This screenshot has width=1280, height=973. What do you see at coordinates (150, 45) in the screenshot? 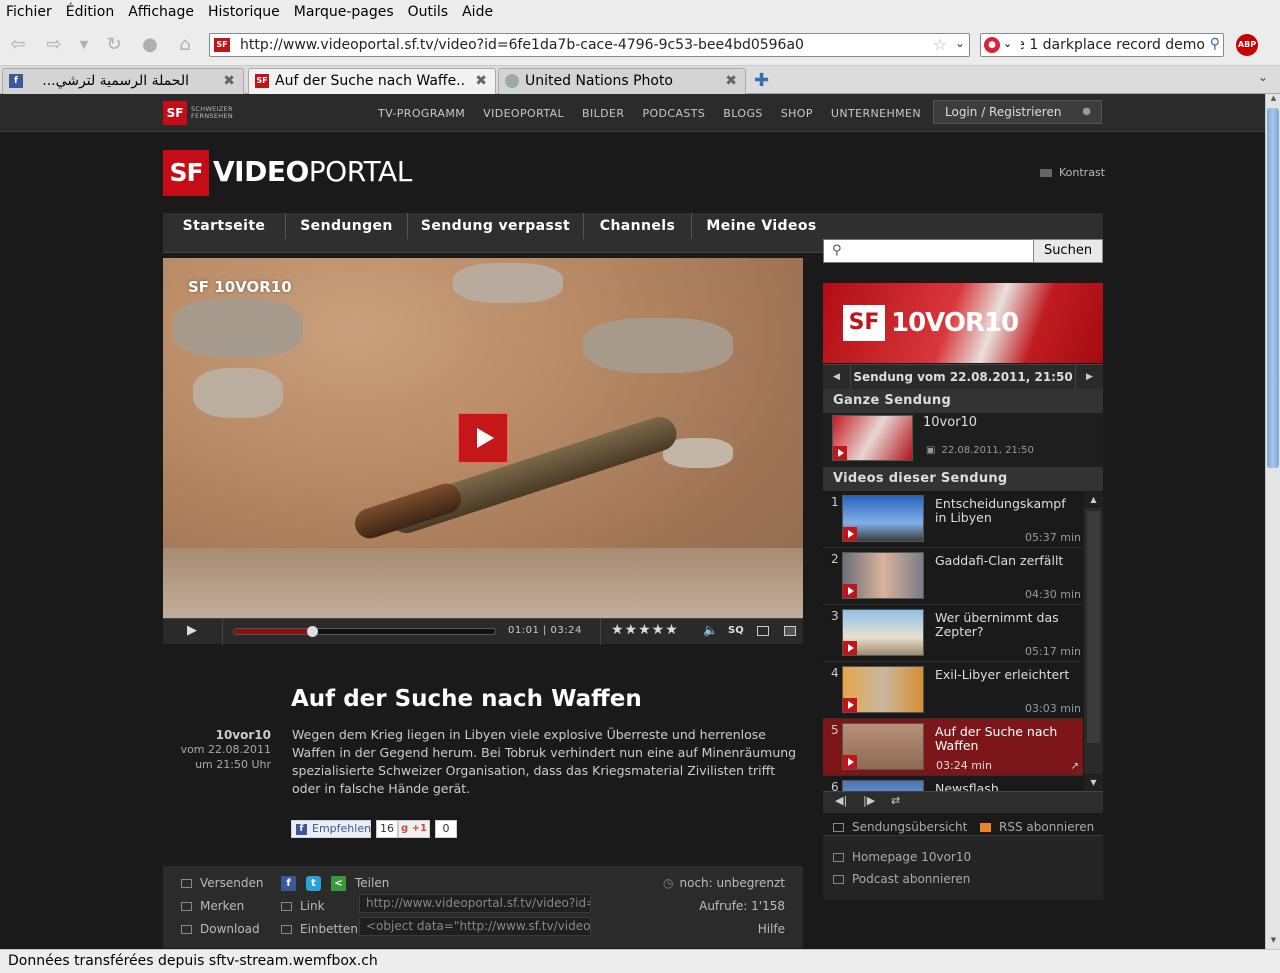
I see `stop-icon: ●` at bounding box center [150, 45].